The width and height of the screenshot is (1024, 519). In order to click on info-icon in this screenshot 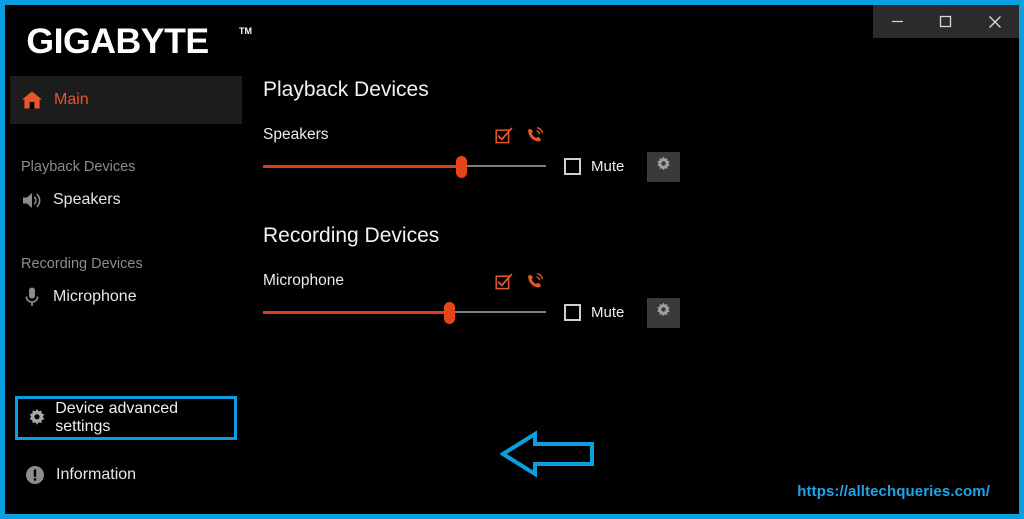, I will do `click(34, 475)`.